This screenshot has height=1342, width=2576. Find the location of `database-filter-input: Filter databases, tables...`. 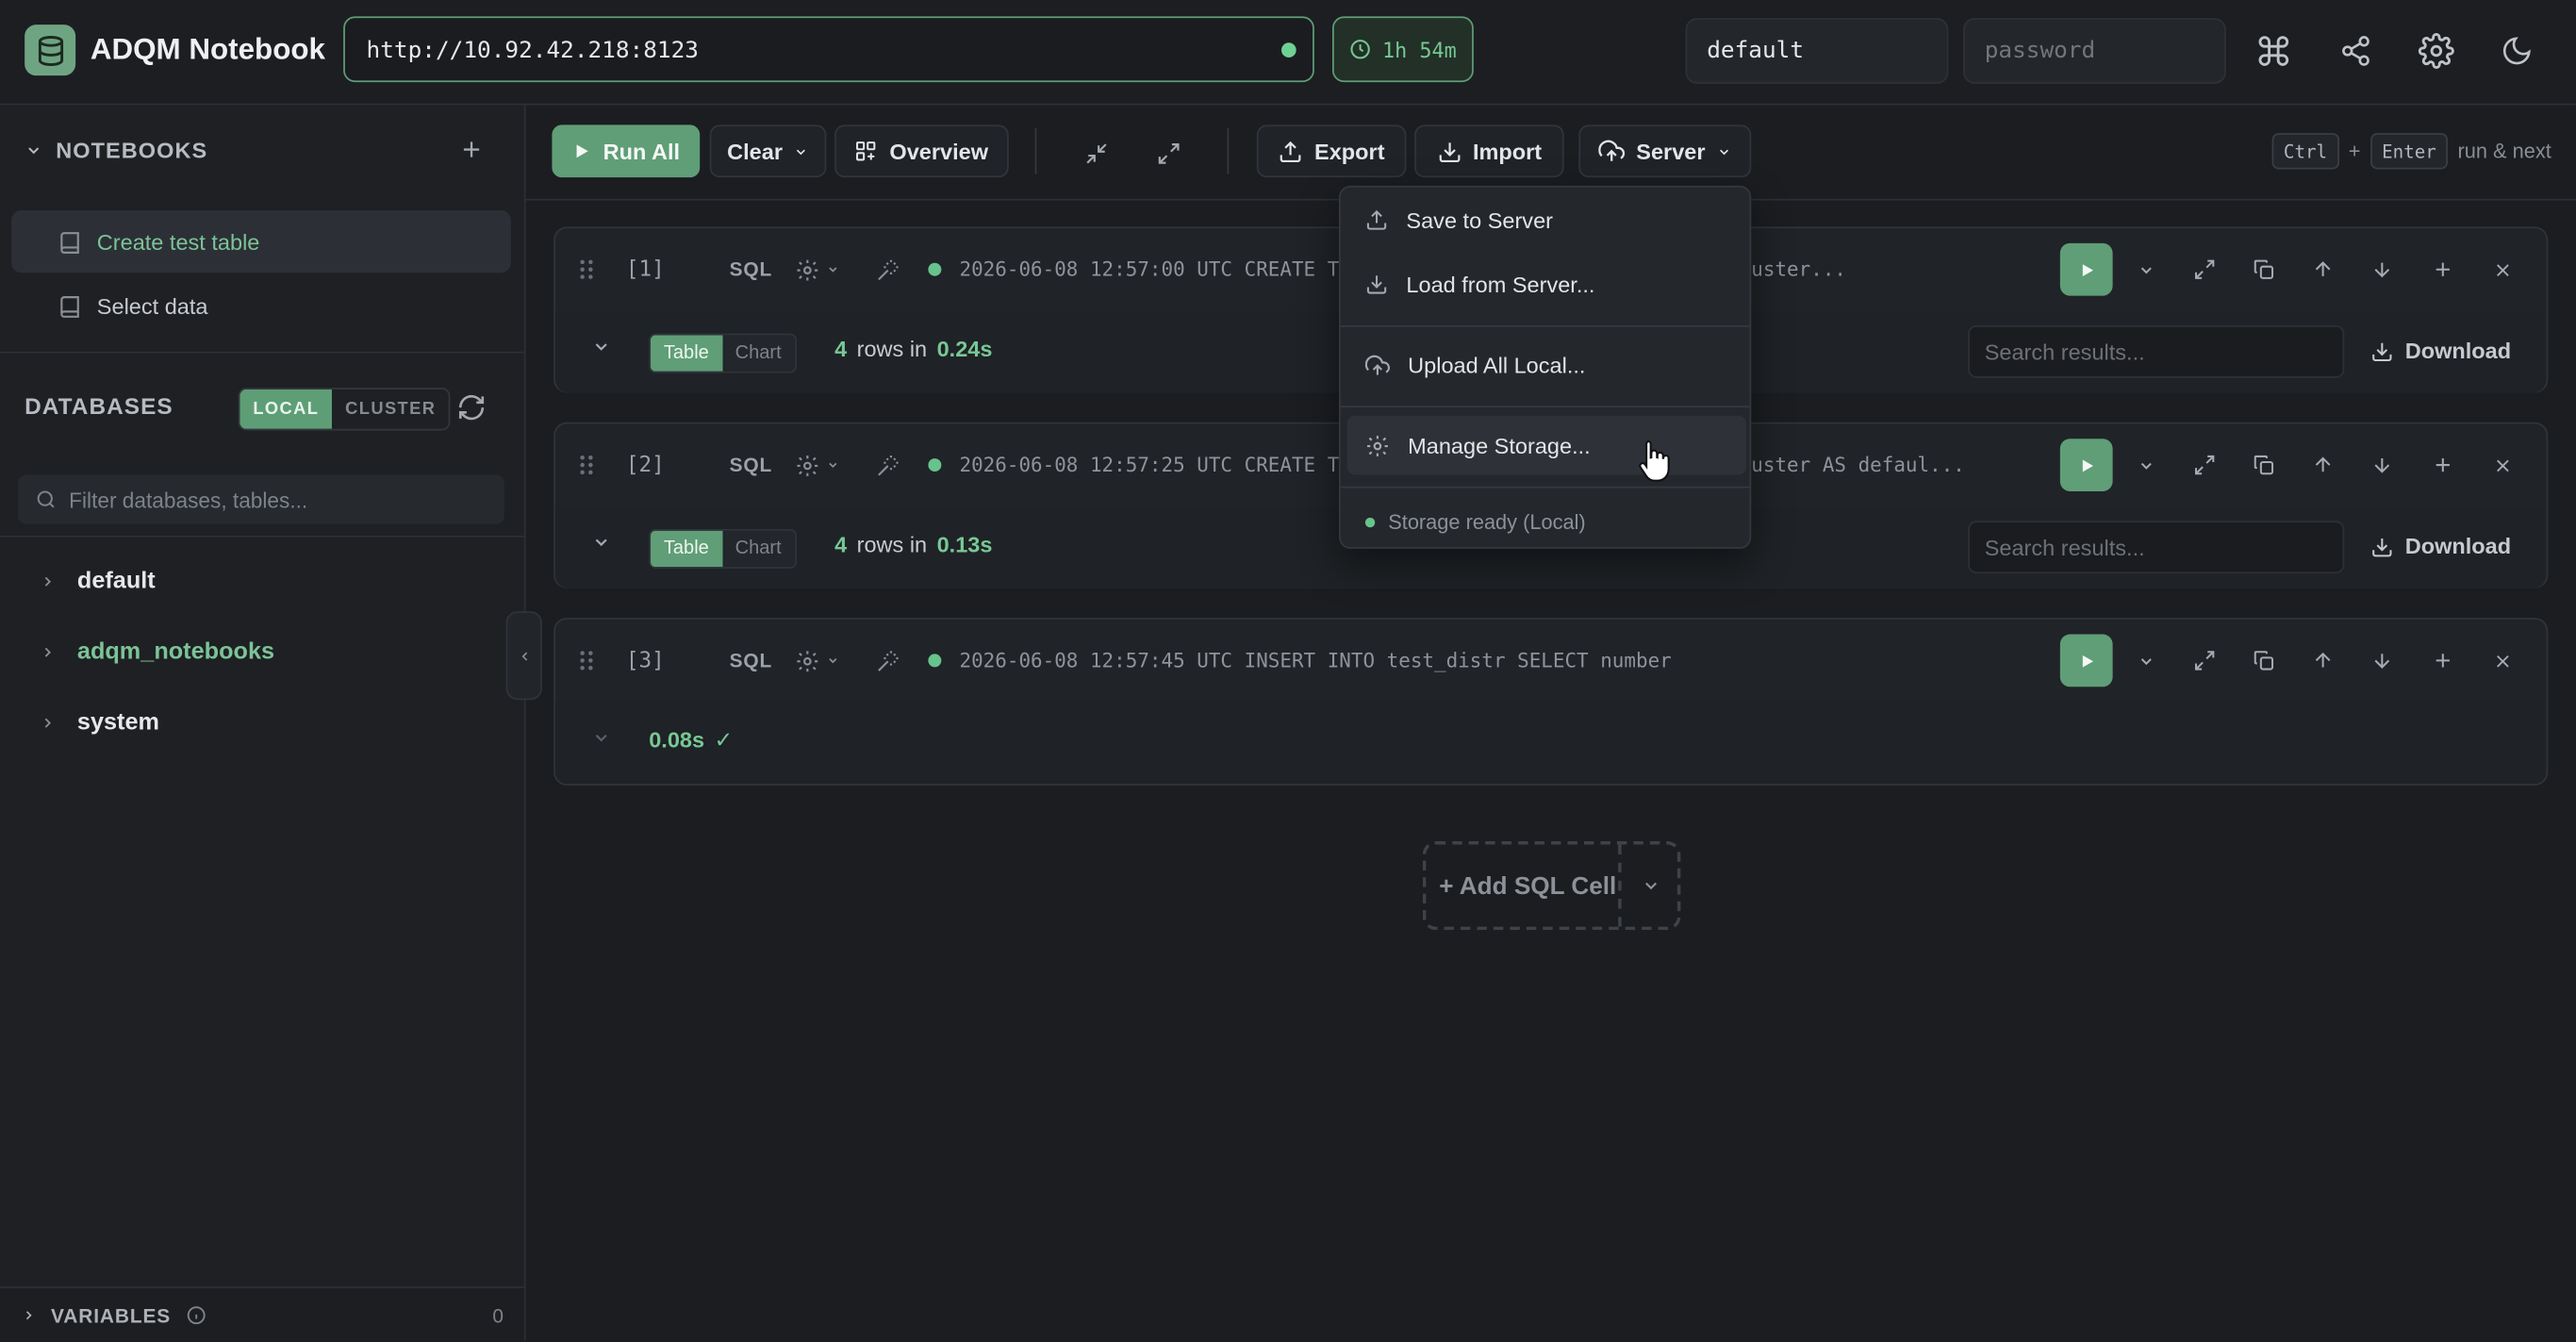

database-filter-input: Filter databases, tables... is located at coordinates (261, 499).